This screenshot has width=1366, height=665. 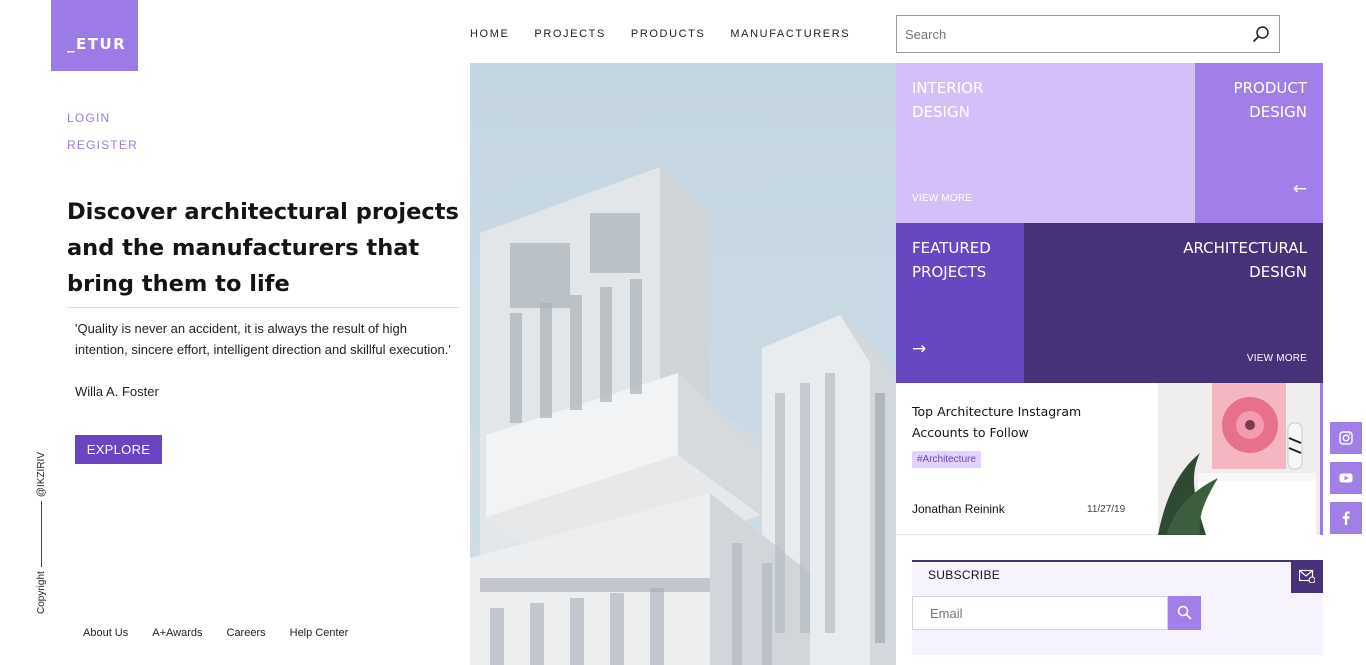 I want to click on footer-link-help: Help Center, so click(x=319, y=633).